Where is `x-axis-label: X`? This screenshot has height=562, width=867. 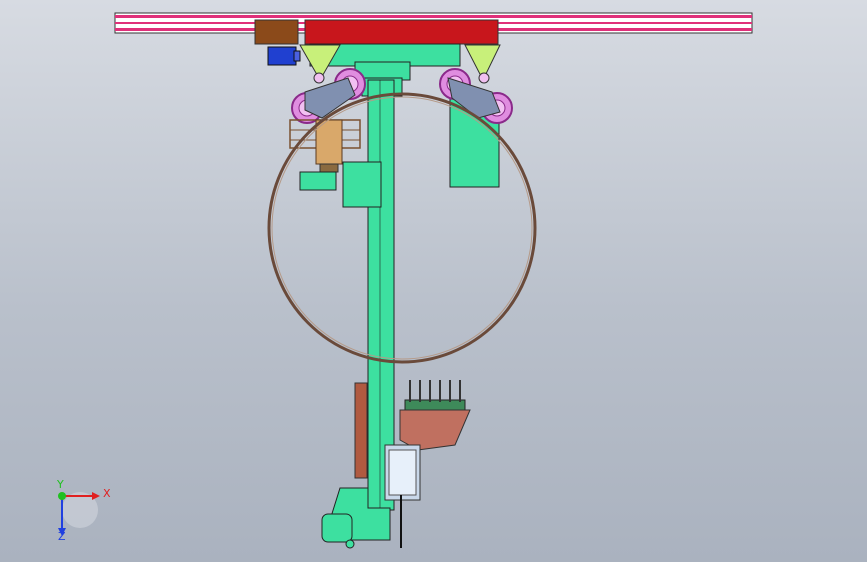
x-axis-label: X is located at coordinates (107, 493).